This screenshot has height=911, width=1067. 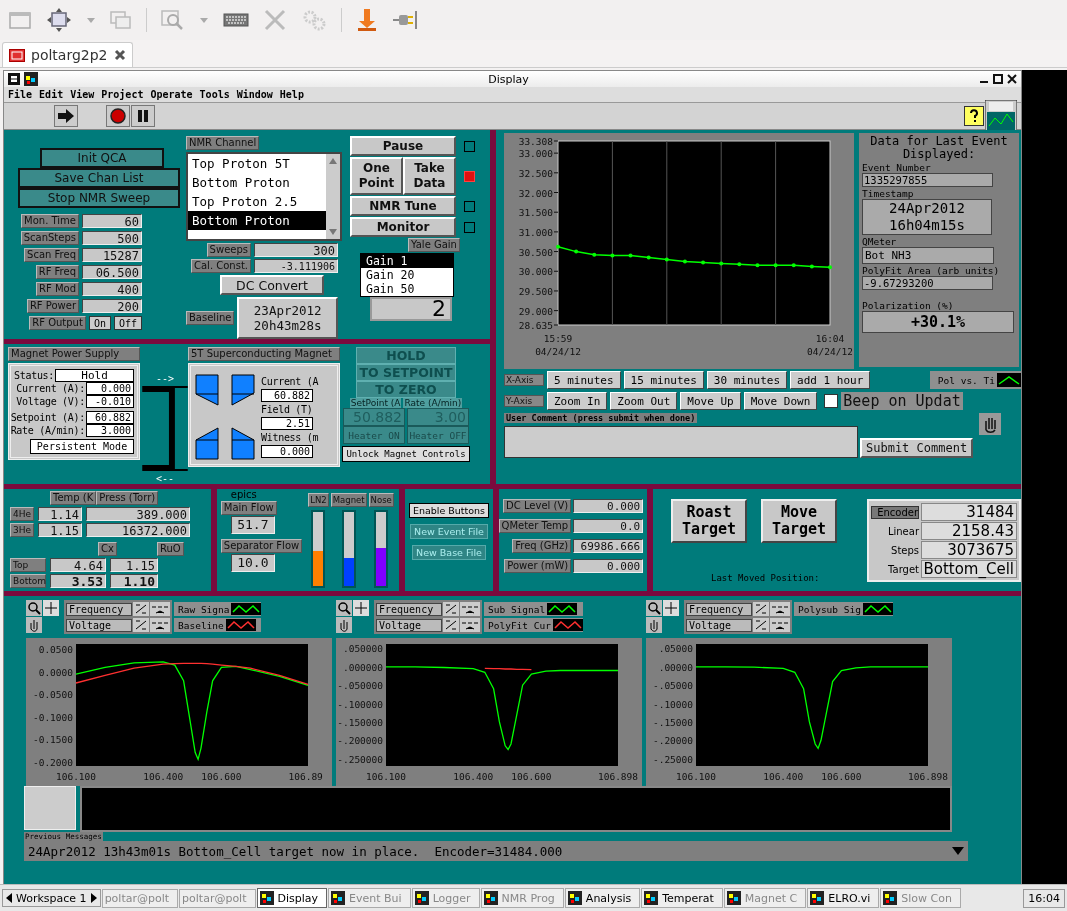 I want to click on run-continuously-button, so click(x=66, y=116).